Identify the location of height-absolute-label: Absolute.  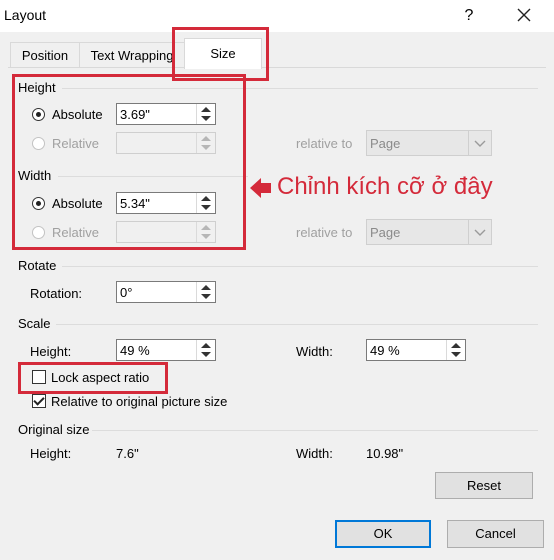
(77, 114).